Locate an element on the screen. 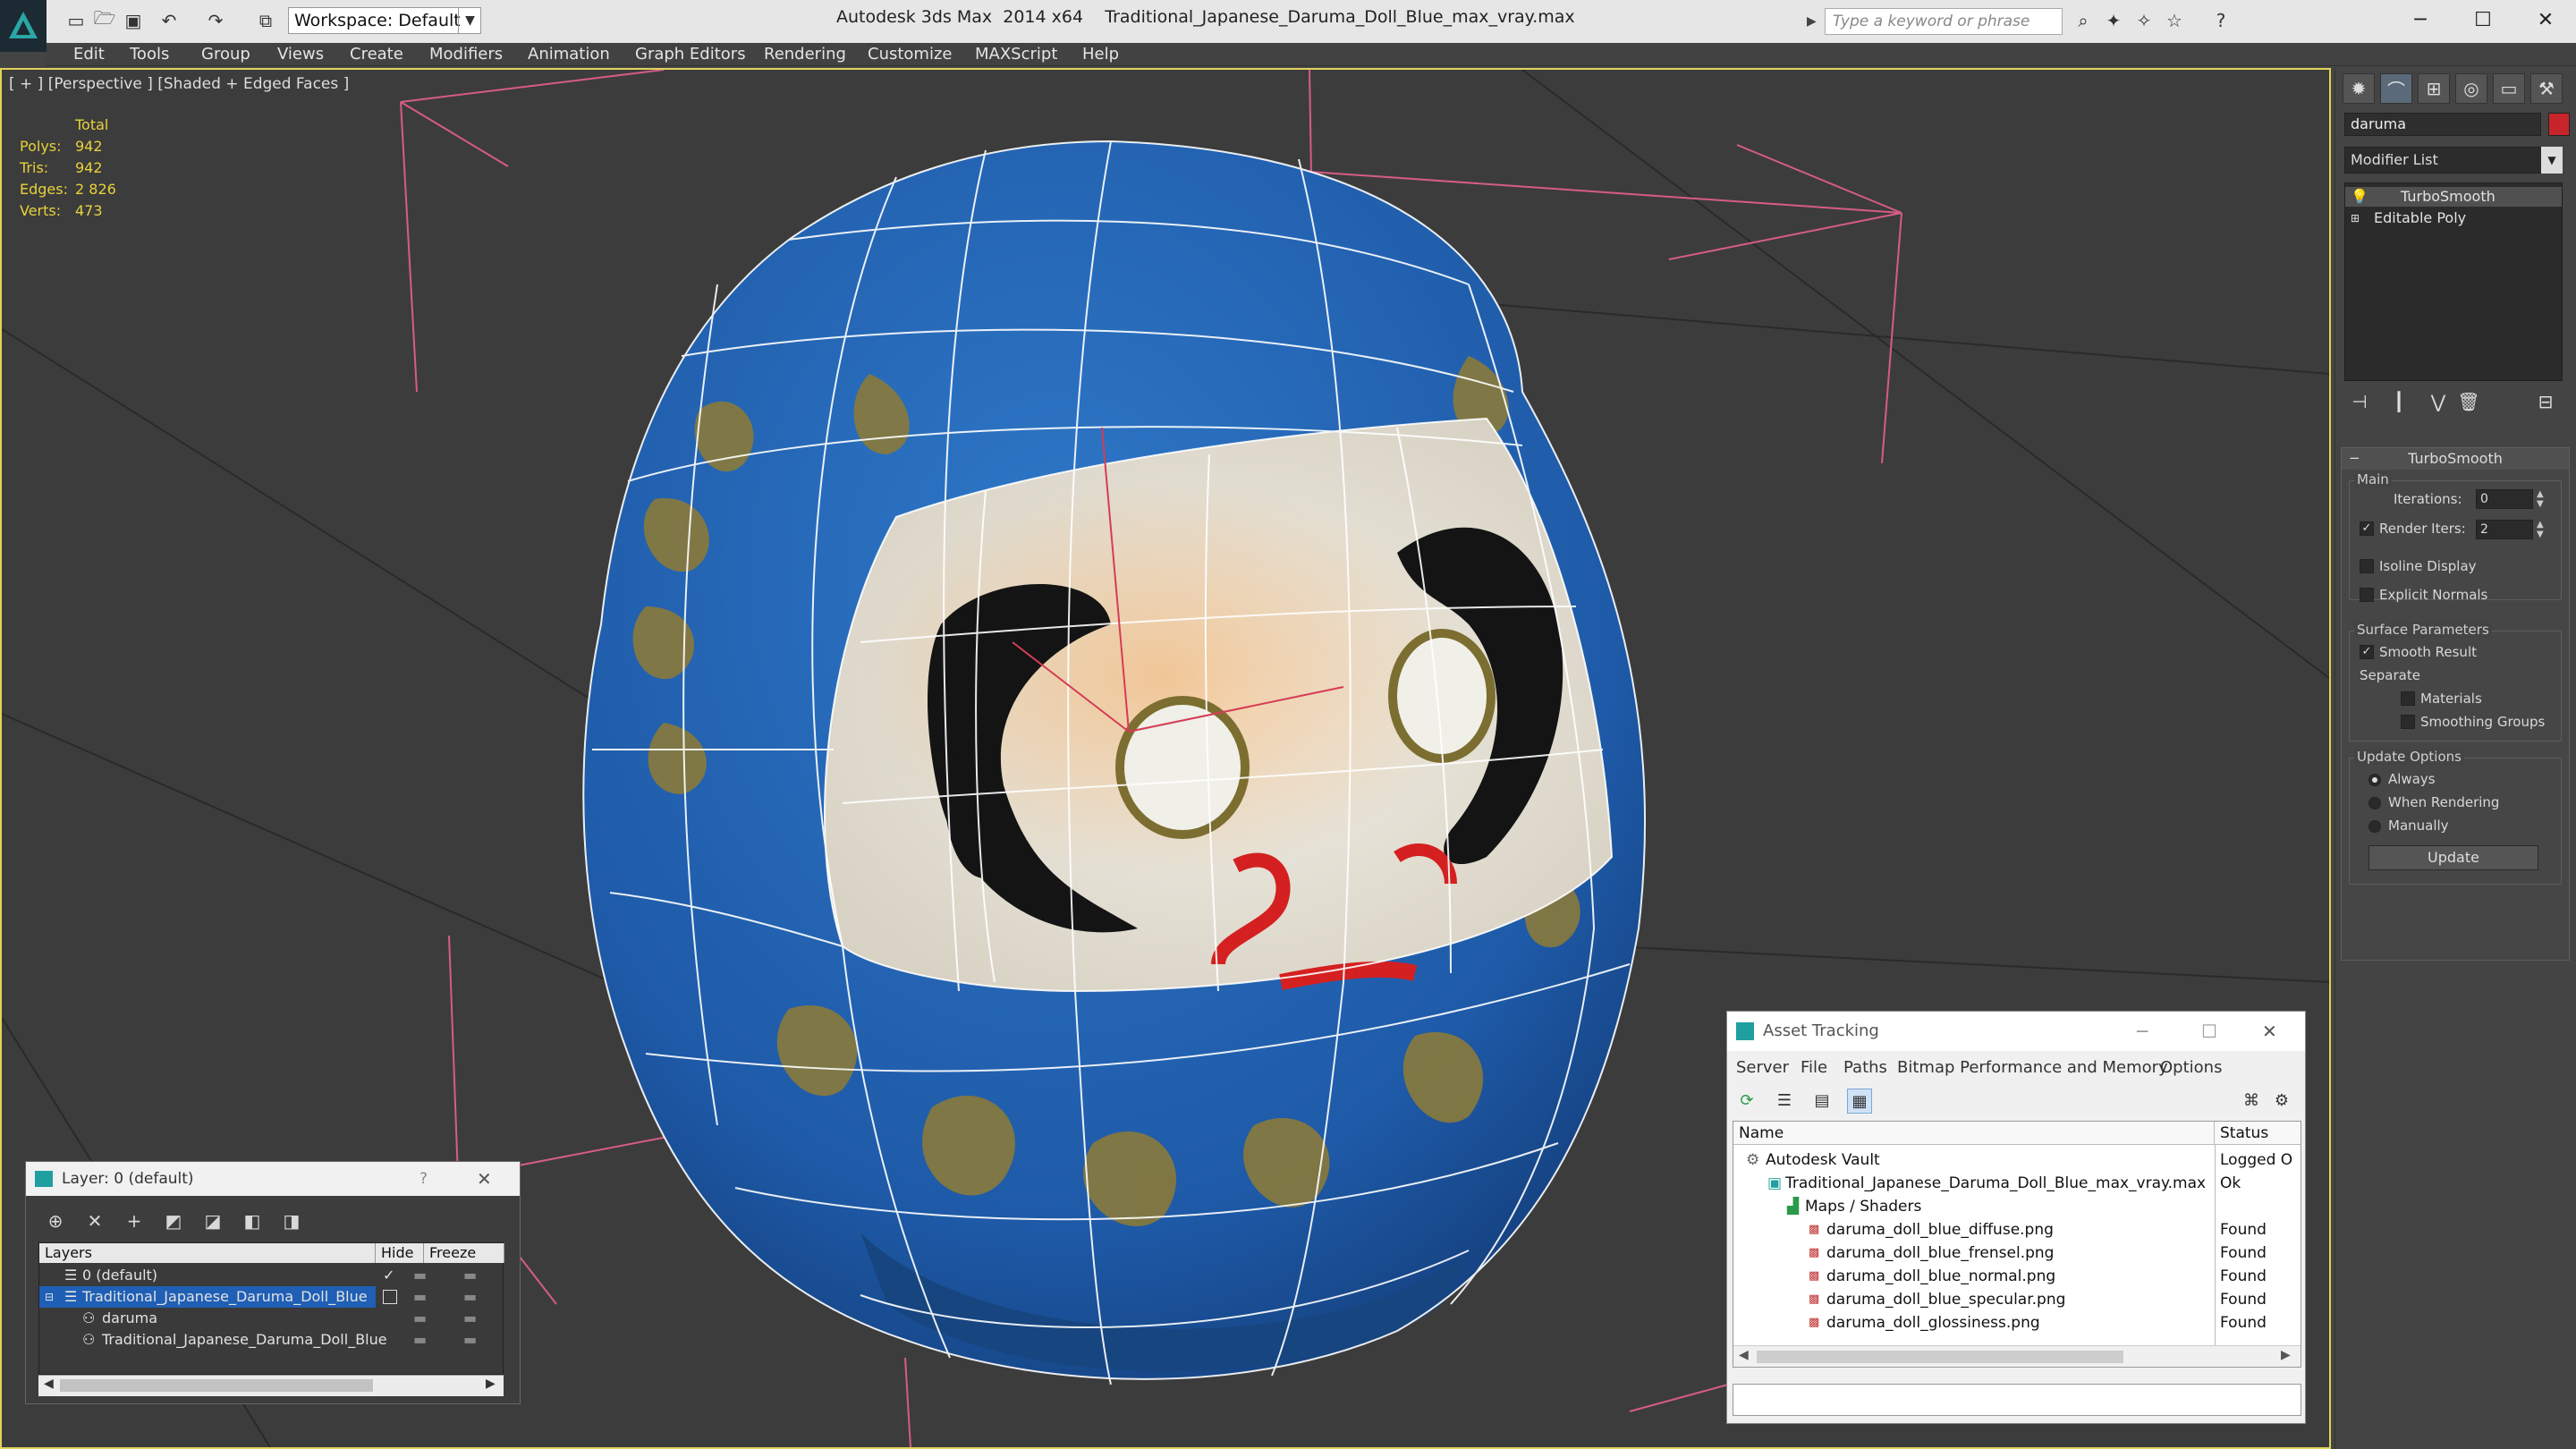 This screenshot has width=2576, height=1449. add-to-layer-icon: + is located at coordinates (134, 1220).